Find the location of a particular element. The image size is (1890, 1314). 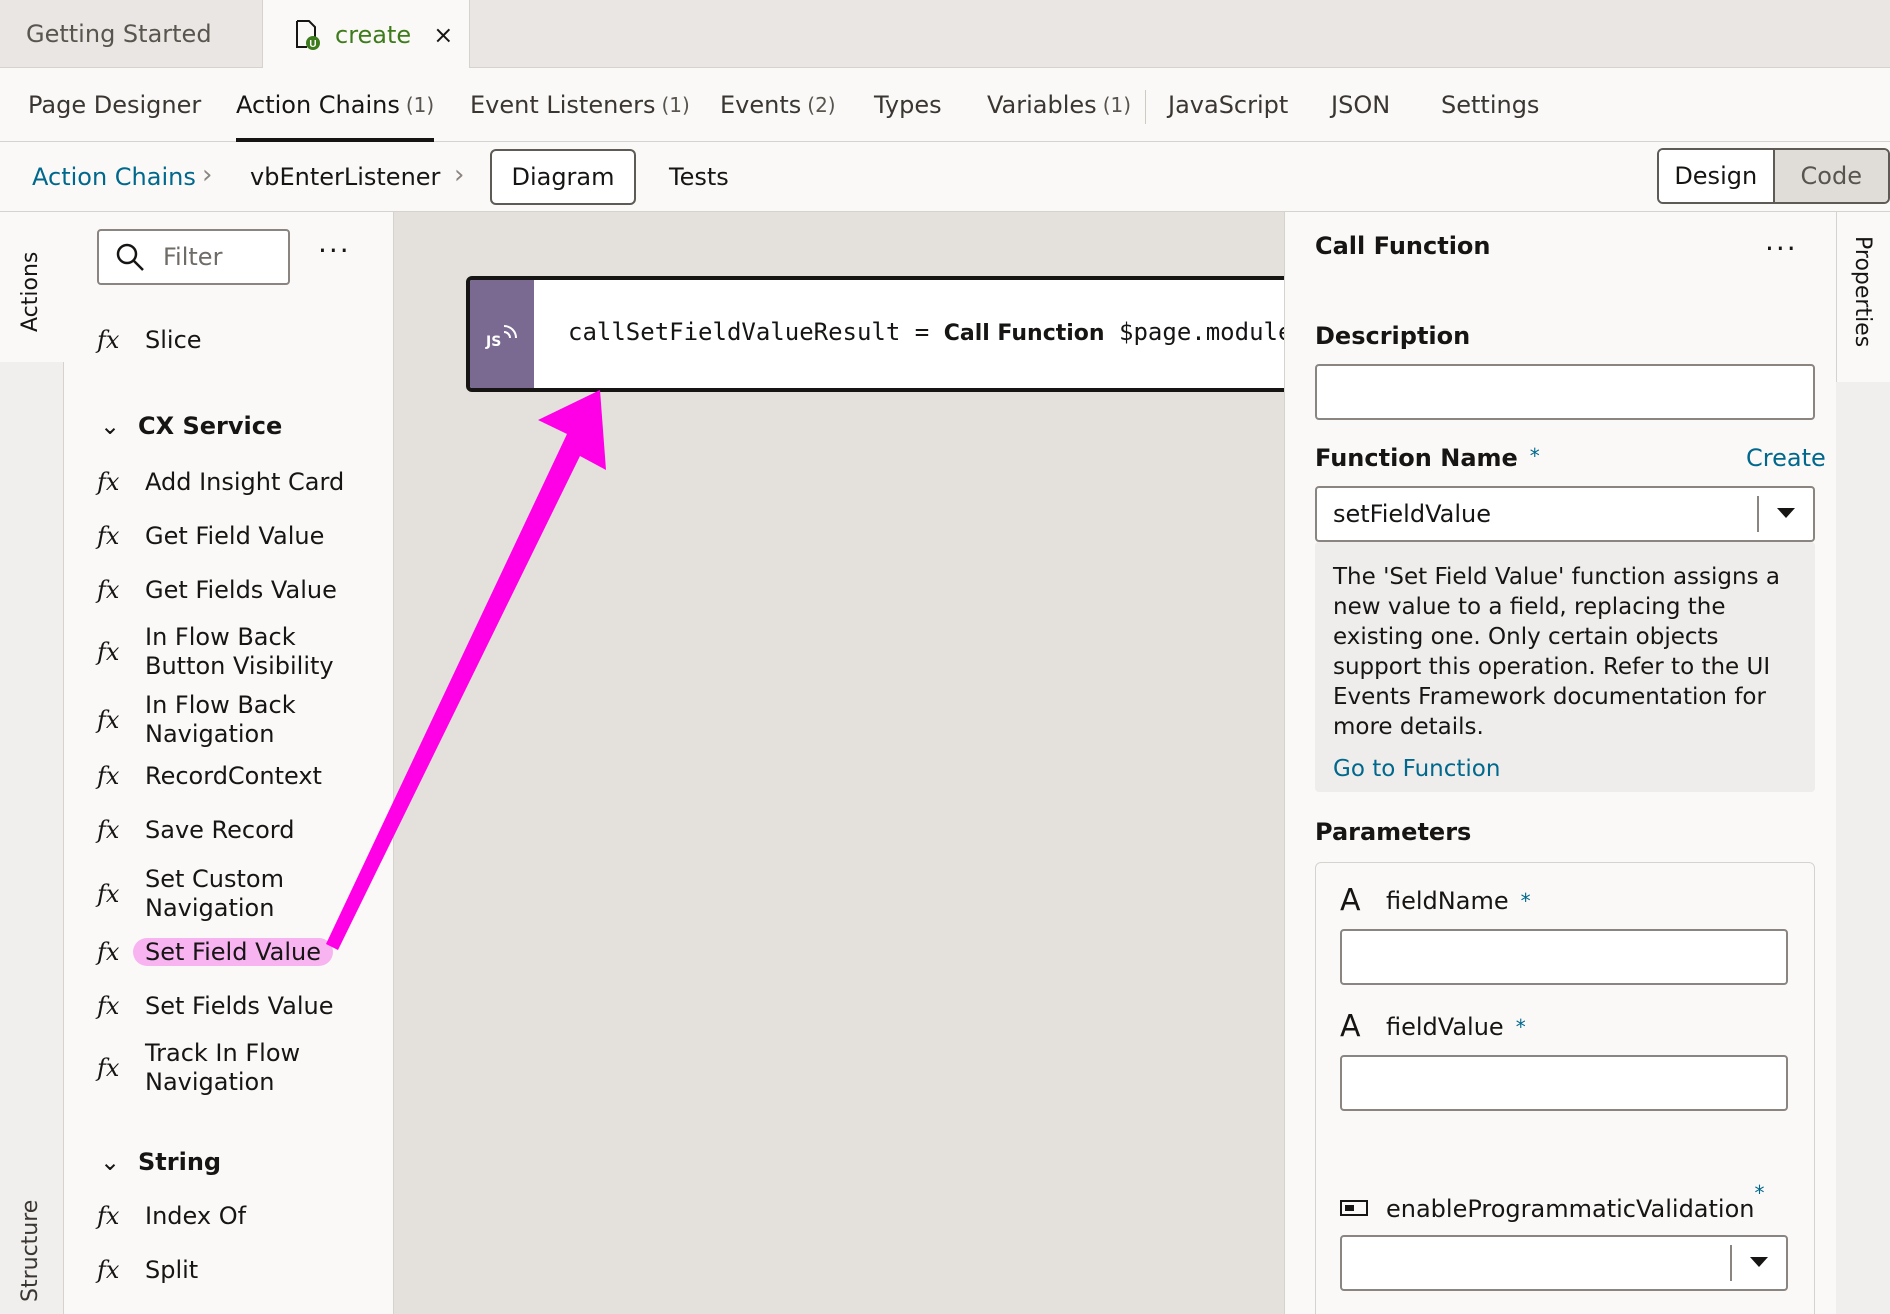

description-input is located at coordinates (1565, 392).